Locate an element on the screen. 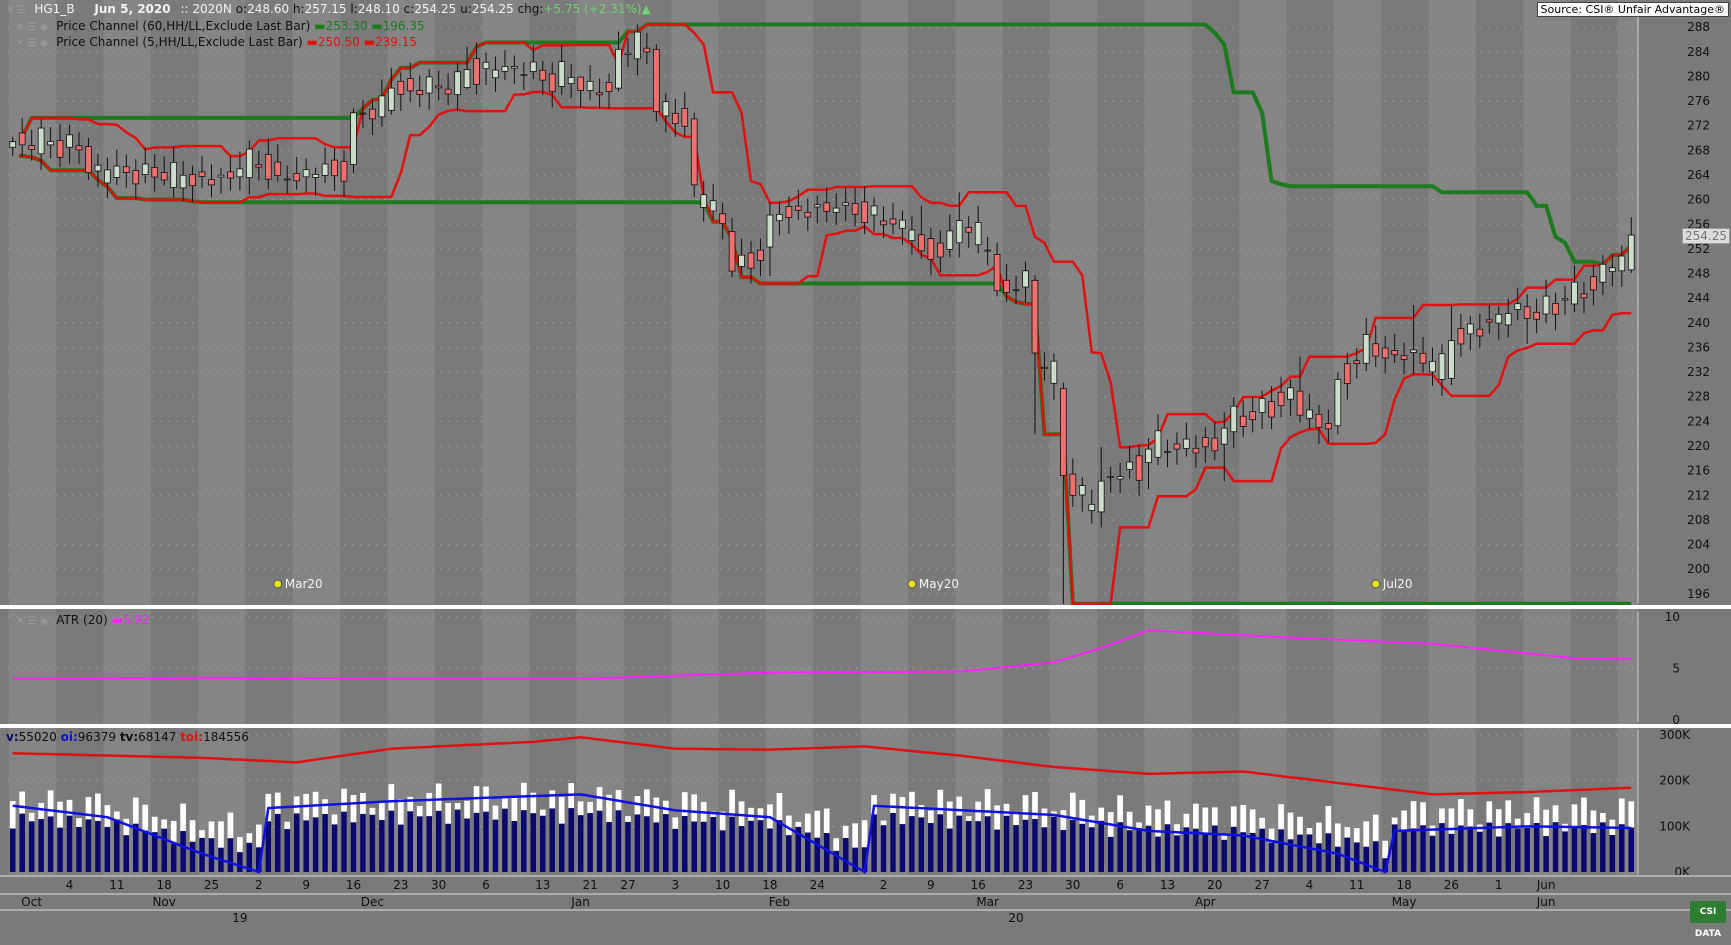 The width and height of the screenshot is (1731, 945). price-tick-label: 284 is located at coordinates (1698, 52).